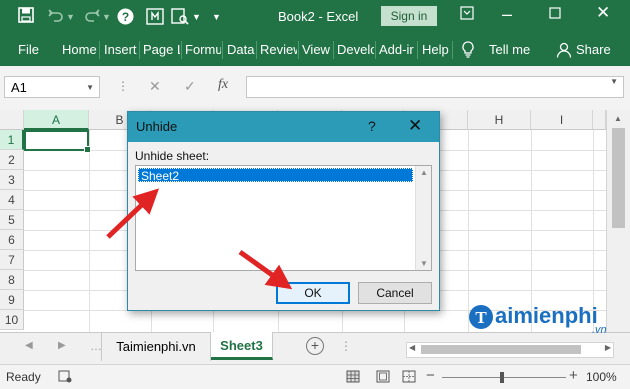 The height and width of the screenshot is (389, 630). I want to click on watermark-brand: aimienphi, so click(546, 315).